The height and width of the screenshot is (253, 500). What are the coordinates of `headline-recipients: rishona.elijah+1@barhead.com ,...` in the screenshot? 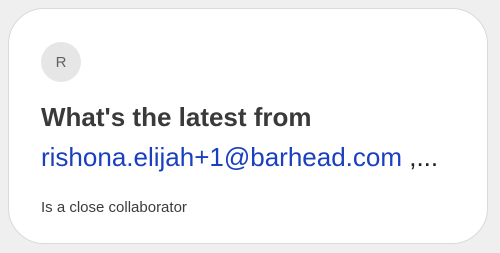 It's located at (261, 157).